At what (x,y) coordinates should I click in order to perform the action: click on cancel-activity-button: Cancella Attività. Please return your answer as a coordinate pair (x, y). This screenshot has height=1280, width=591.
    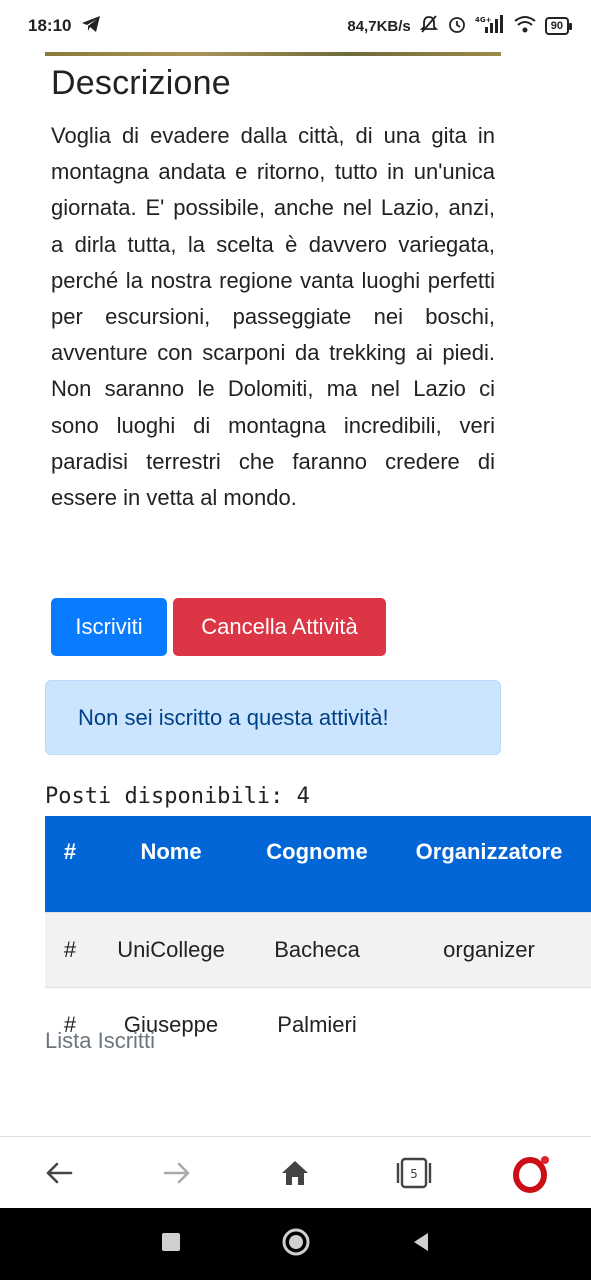
    Looking at the image, I should click on (279, 627).